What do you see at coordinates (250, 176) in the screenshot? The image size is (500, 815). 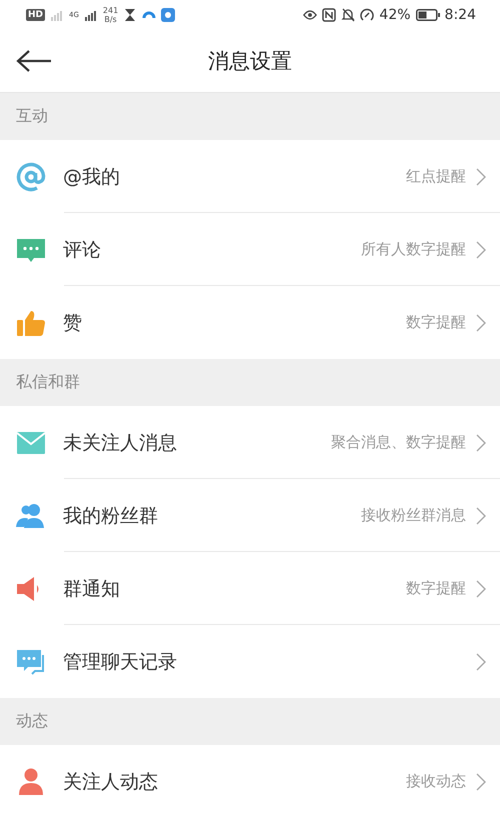 I see `settings-row: @我的 红点提醒` at bounding box center [250, 176].